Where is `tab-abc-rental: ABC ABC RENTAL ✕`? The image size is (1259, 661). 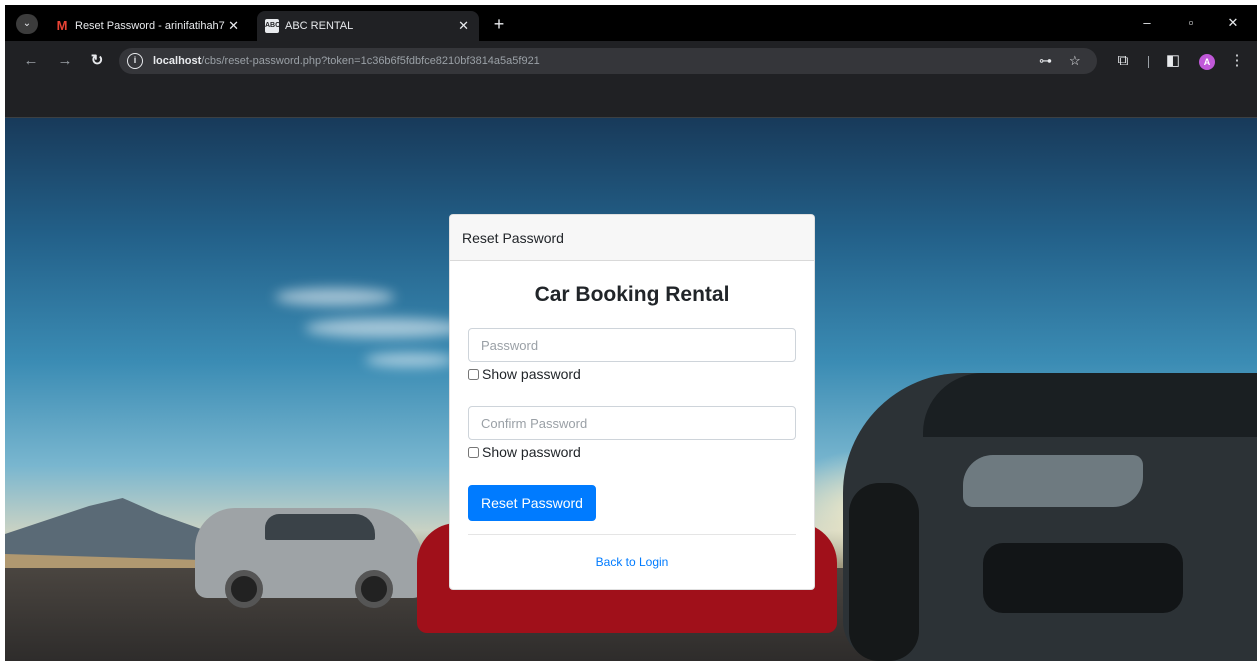
tab-abc-rental: ABC ABC RENTAL ✕ is located at coordinates (368, 26).